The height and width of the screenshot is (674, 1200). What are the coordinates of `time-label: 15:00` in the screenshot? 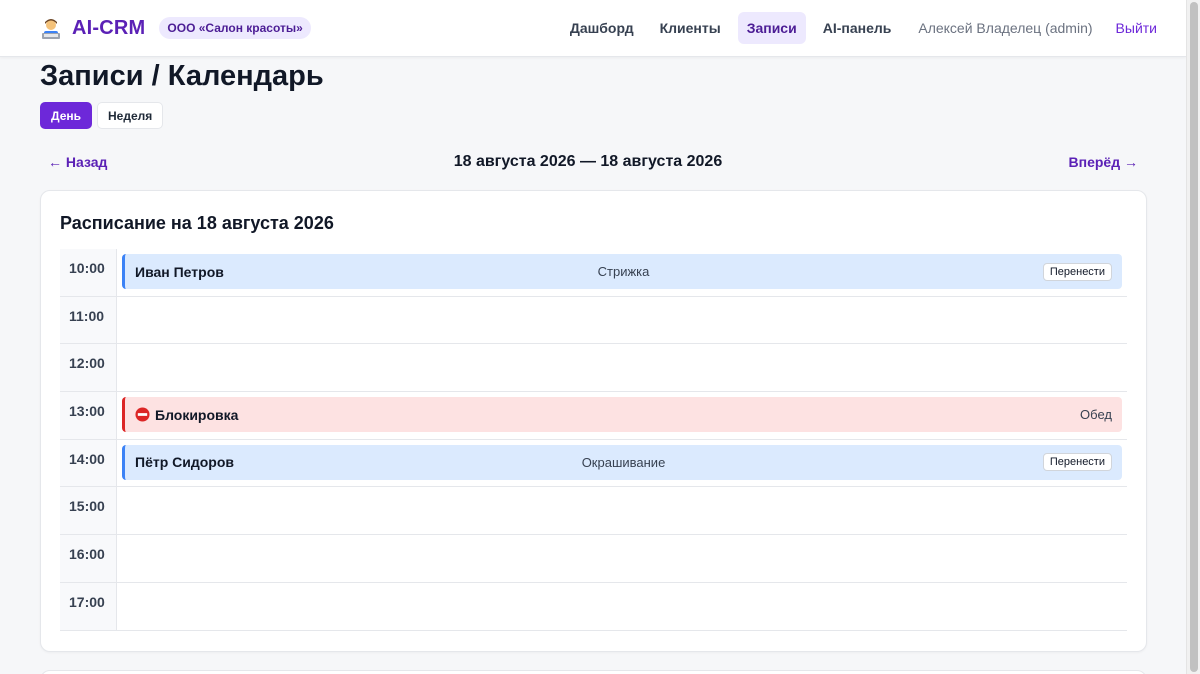 It's located at (88, 511).